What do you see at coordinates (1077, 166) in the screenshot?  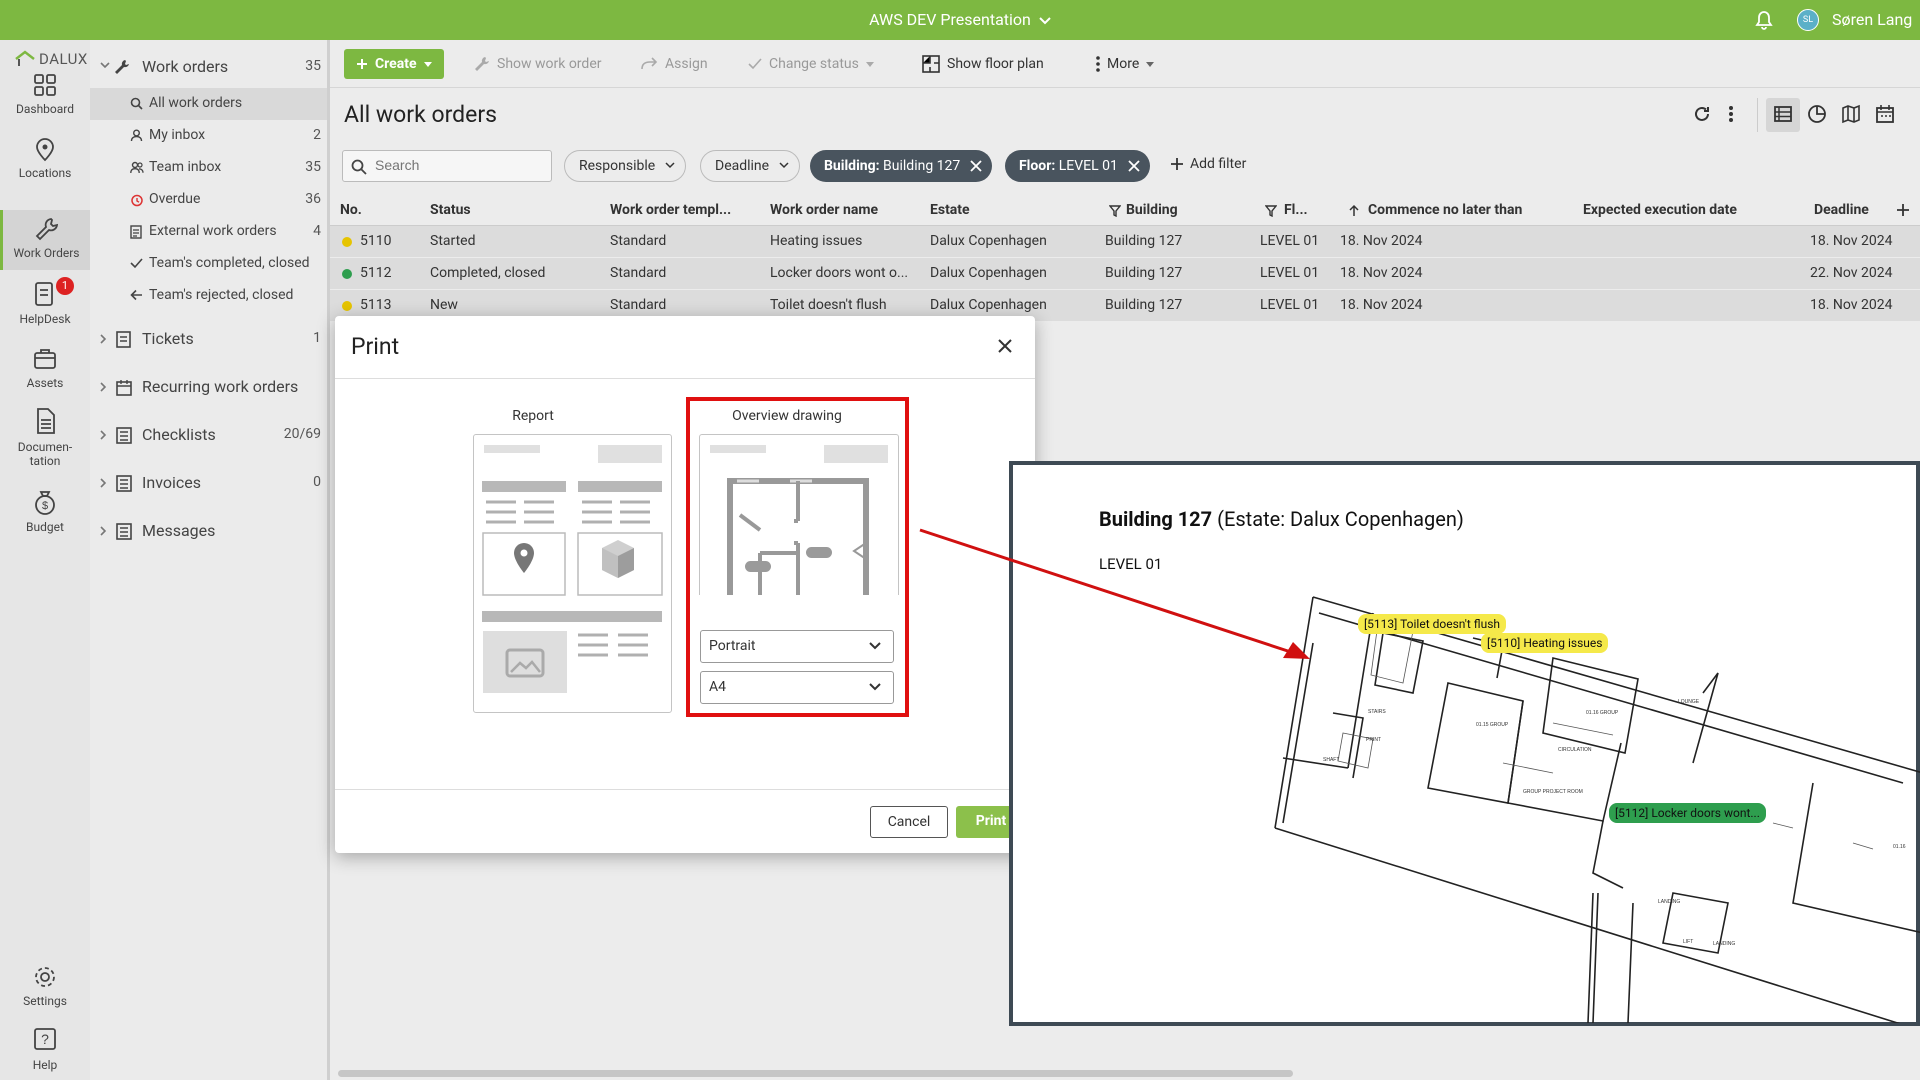 I see `floor-filter-chip: Floor: LEVEL 01` at bounding box center [1077, 166].